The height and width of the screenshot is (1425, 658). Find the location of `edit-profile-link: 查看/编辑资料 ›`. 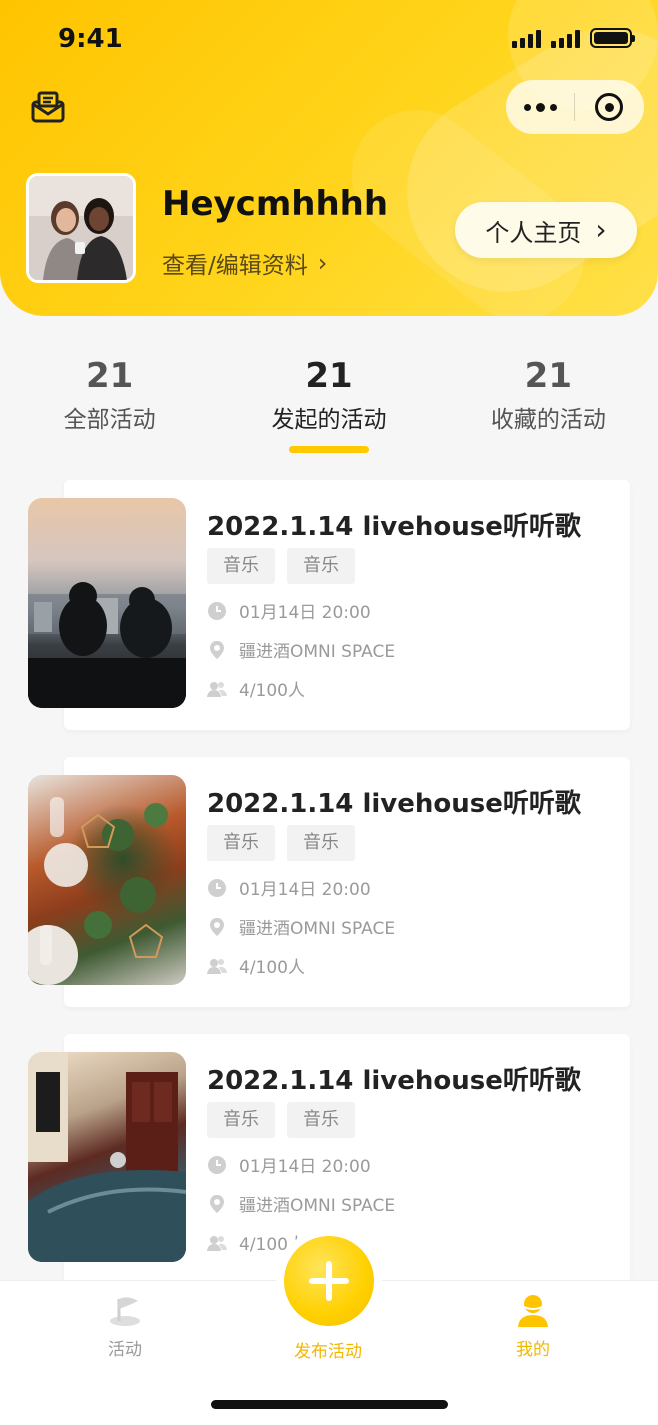

edit-profile-link: 查看/编辑资料 › is located at coordinates (244, 263).